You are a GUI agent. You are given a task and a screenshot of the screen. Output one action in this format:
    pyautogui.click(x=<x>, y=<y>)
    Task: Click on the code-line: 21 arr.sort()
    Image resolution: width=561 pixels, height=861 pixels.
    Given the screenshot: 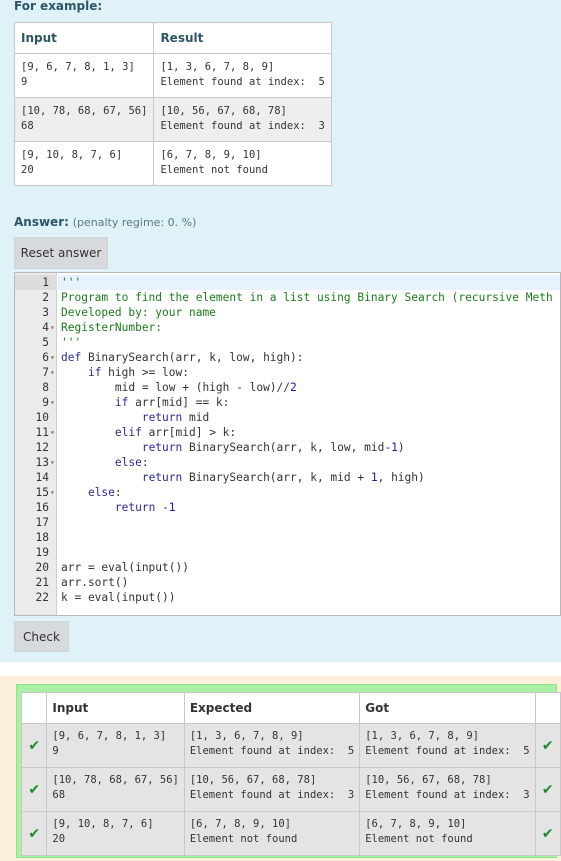 What is the action you would take?
    pyautogui.click(x=287, y=582)
    